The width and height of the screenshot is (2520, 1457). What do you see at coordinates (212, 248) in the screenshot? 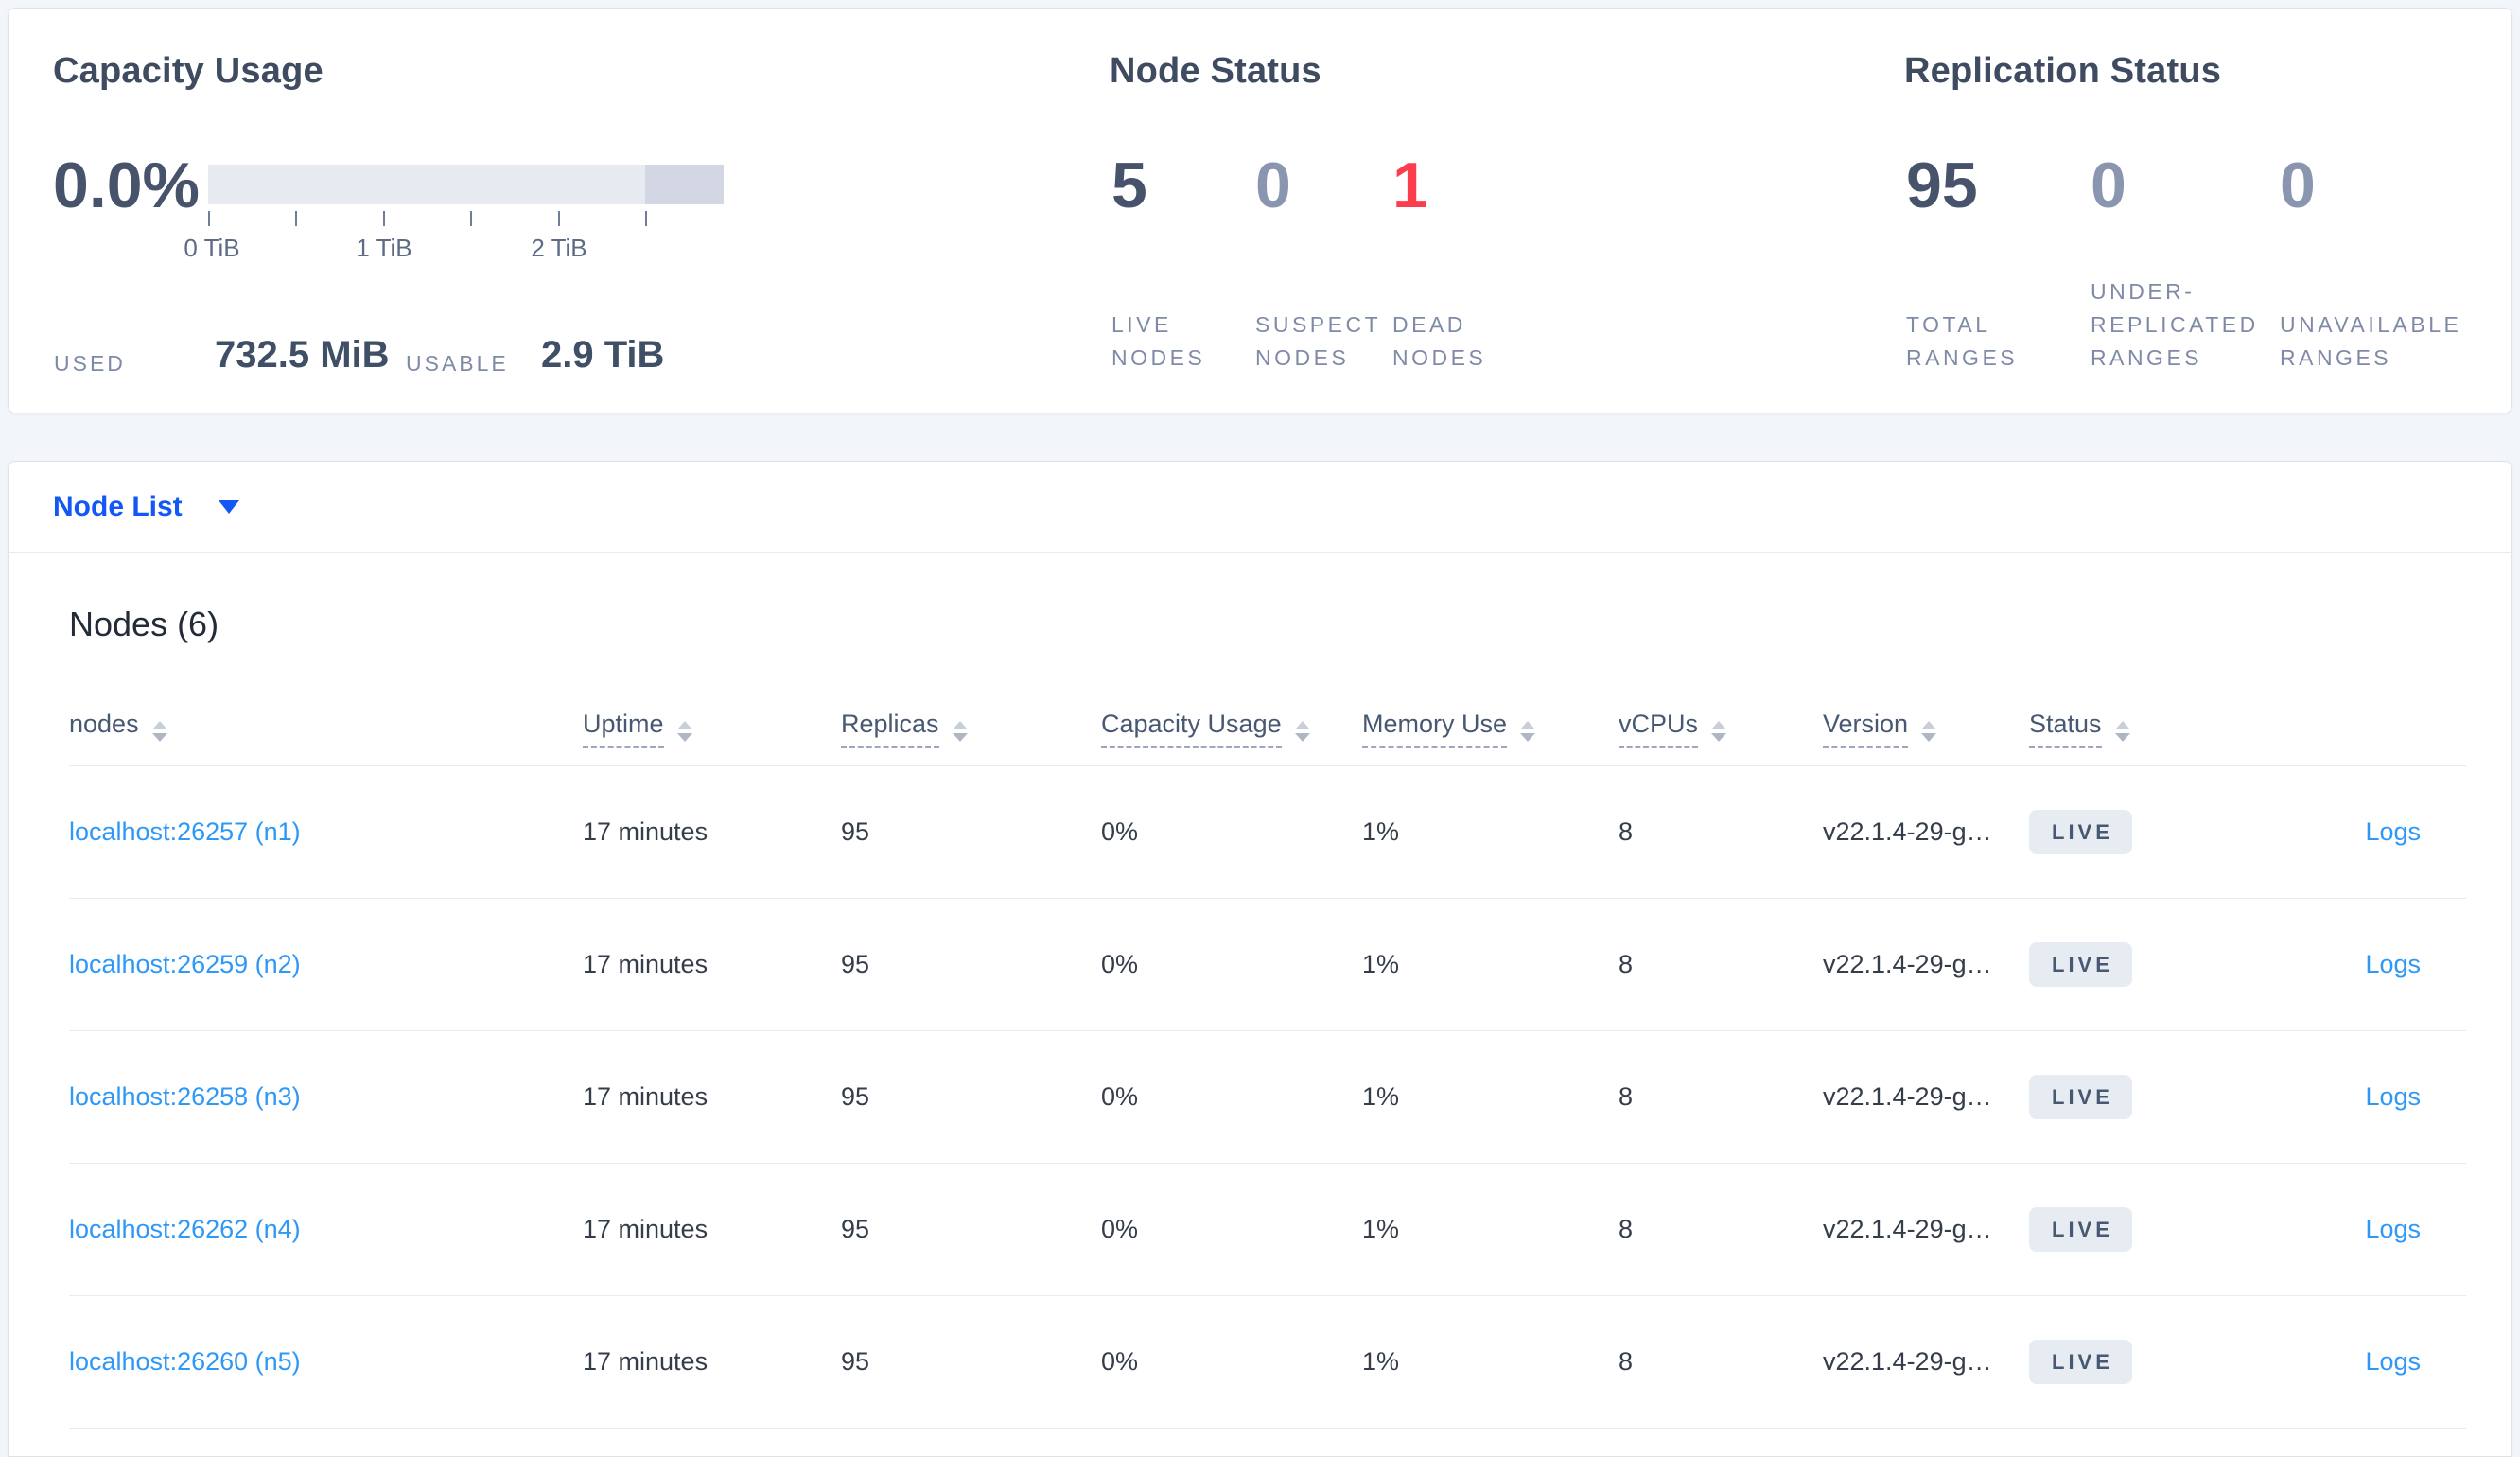
I see `axis-tick-label: 0 TiB` at bounding box center [212, 248].